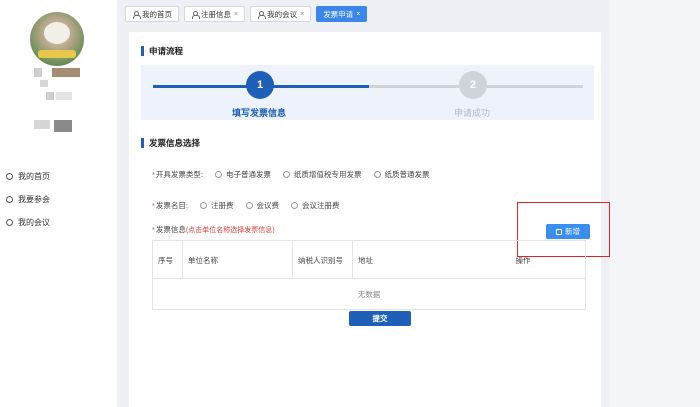 Image resolution: width=700 pixels, height=407 pixels. I want to click on invoice-info-field: * 发票信息 (点击单位名称选择发票信息), so click(213, 229).